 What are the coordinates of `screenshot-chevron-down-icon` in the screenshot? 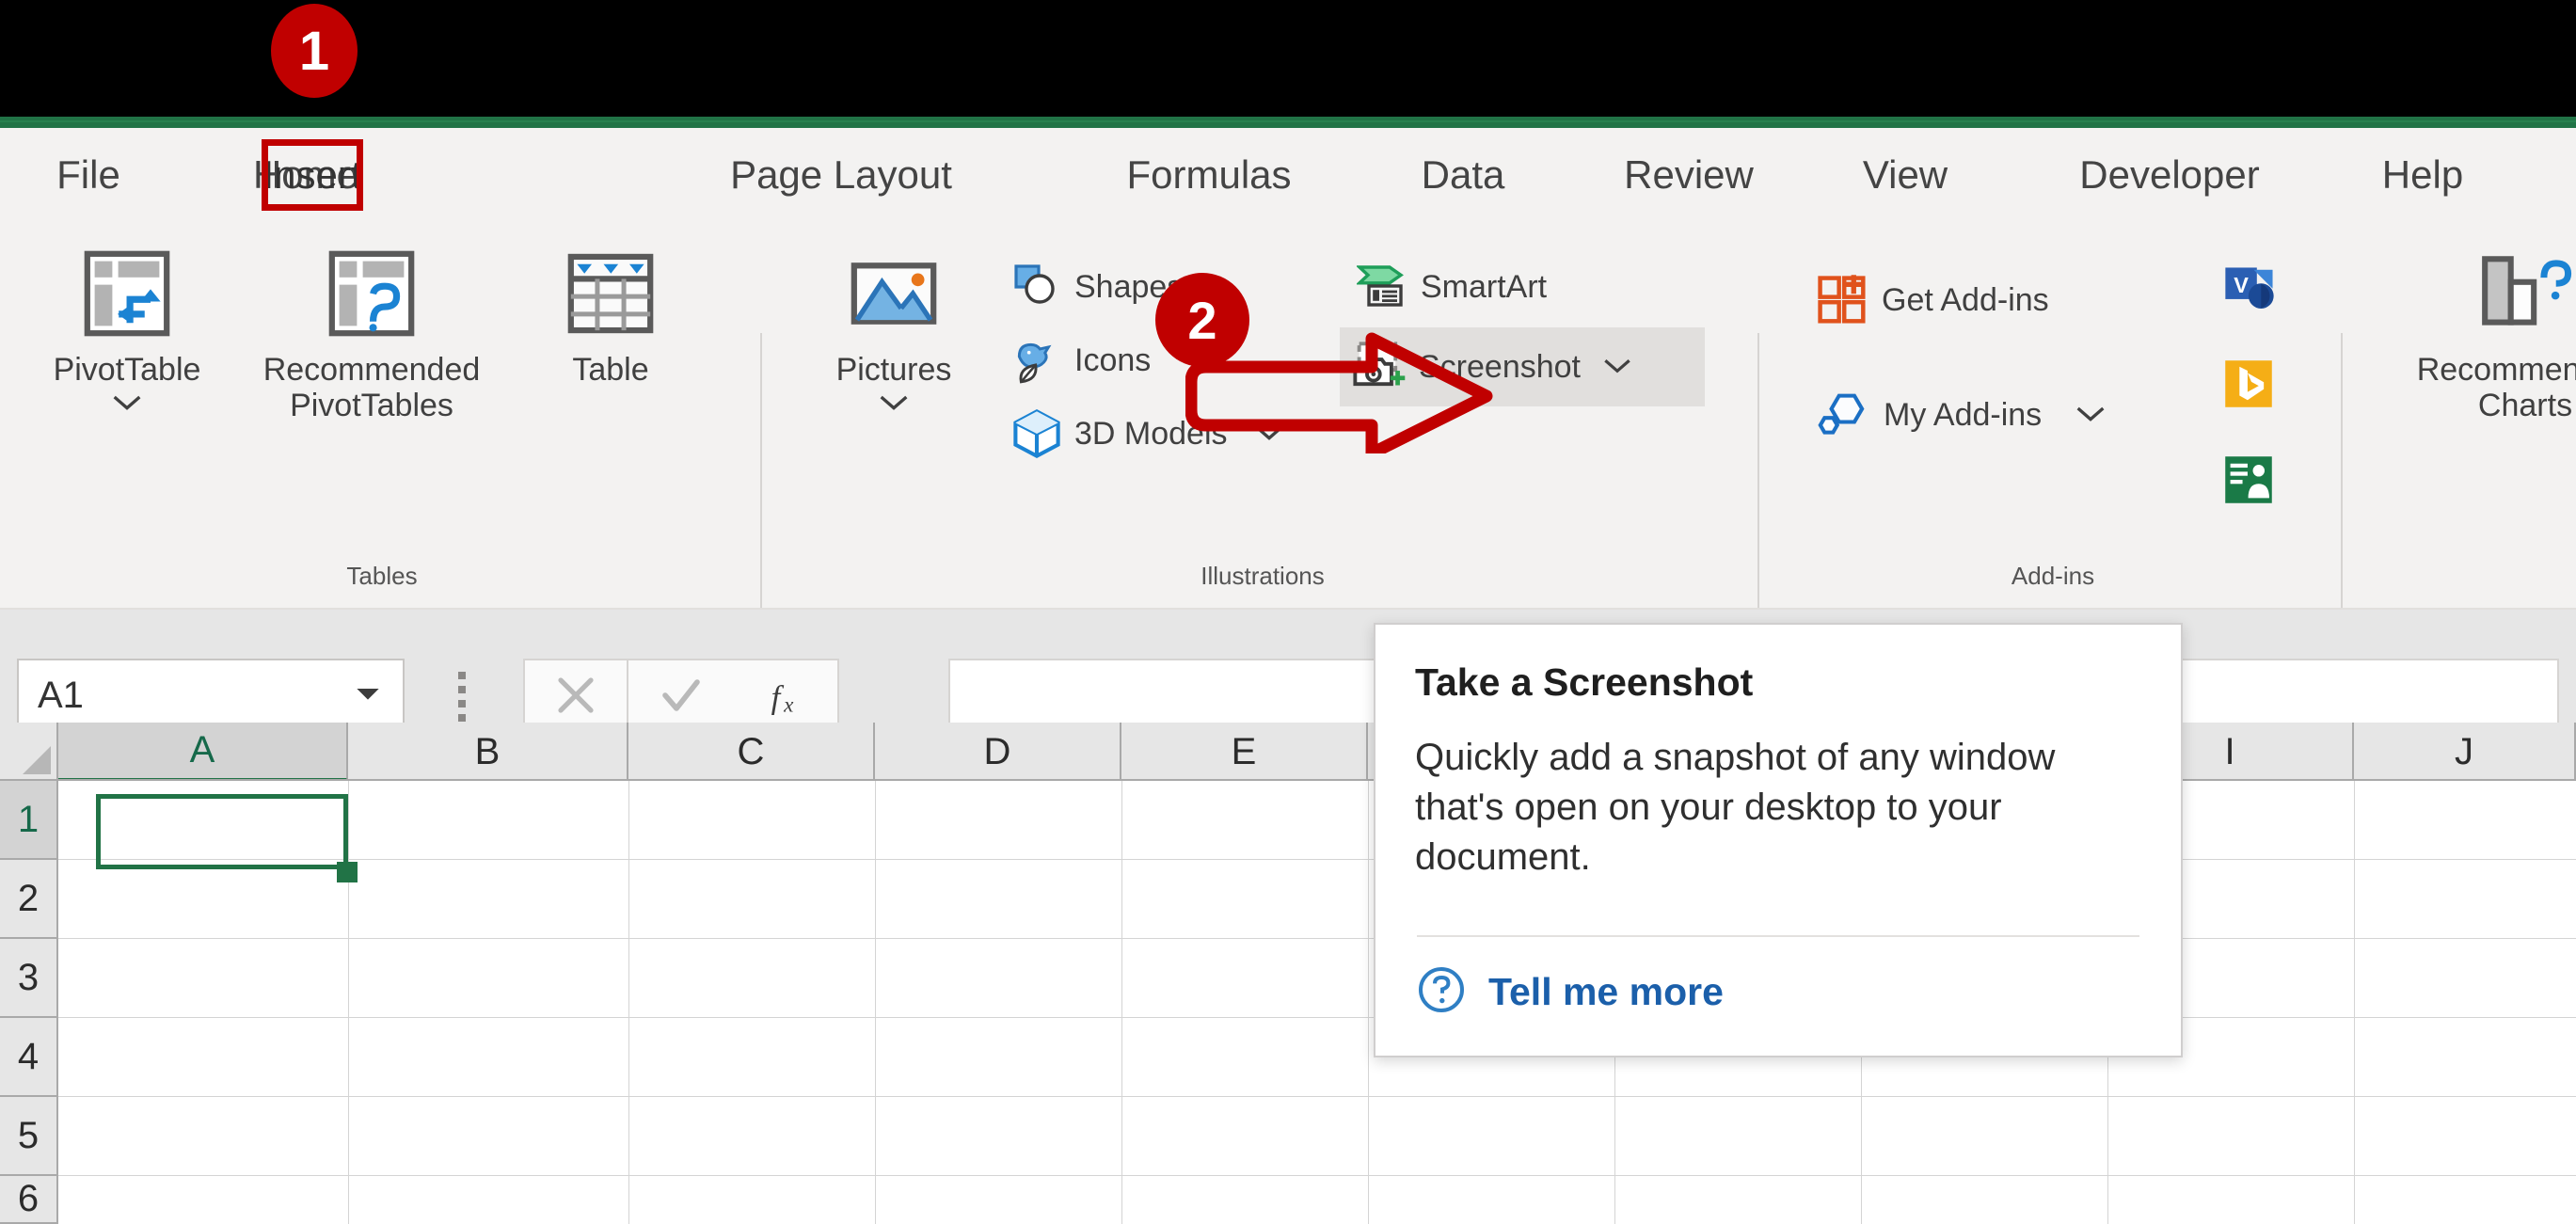 It's located at (1617, 367).